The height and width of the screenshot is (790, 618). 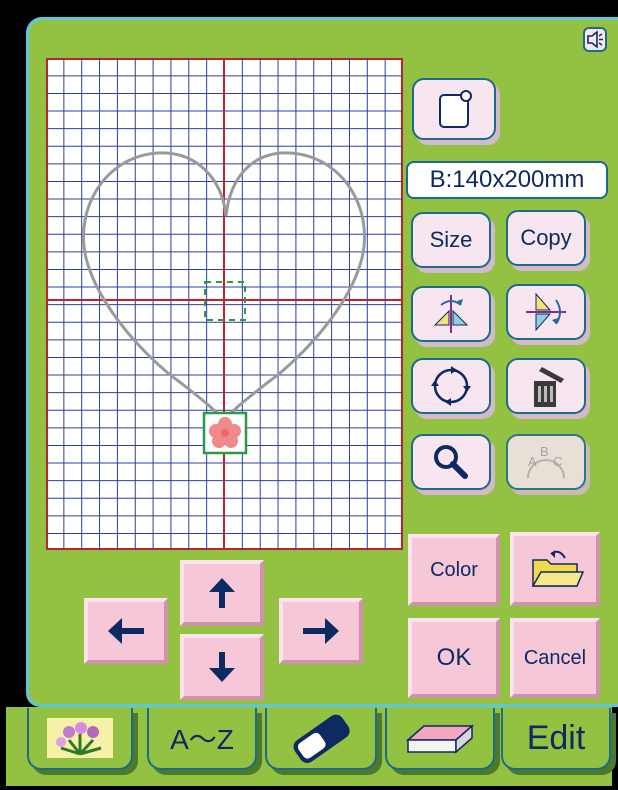 I want to click on tab-patterns, so click(x=80, y=739).